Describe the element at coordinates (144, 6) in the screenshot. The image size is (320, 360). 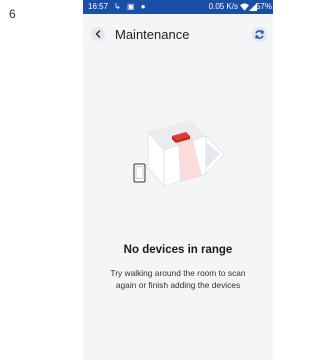
I see `location-icon: ●` at that location.